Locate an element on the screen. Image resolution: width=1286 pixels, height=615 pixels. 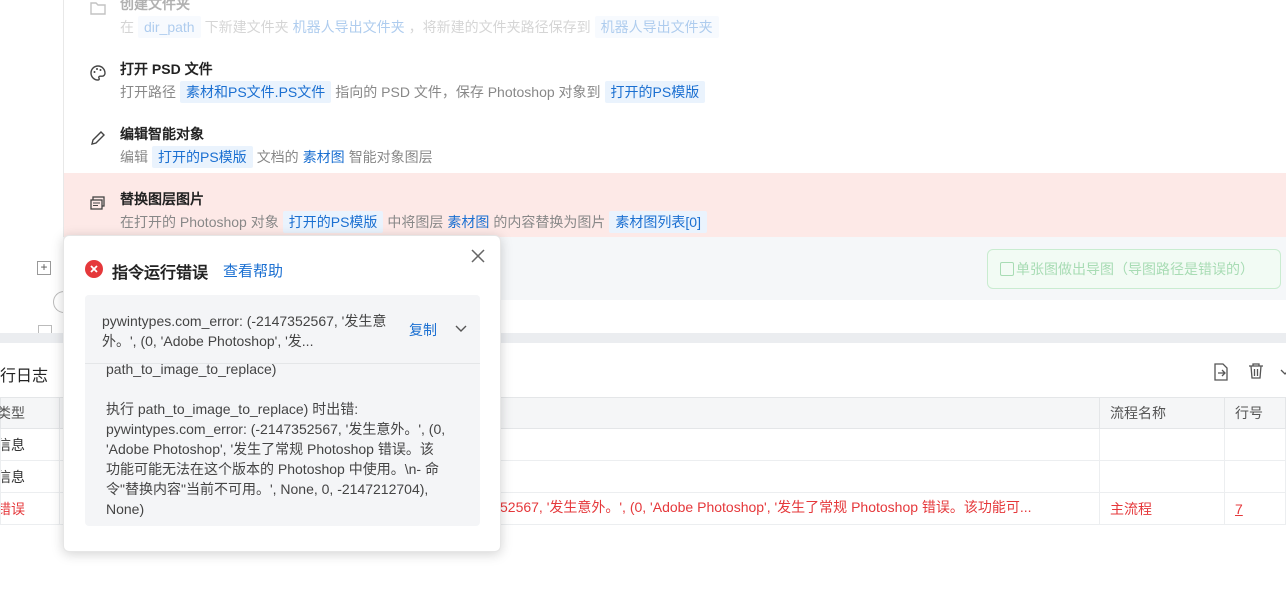
clear-log-icon is located at coordinates (1256, 372).